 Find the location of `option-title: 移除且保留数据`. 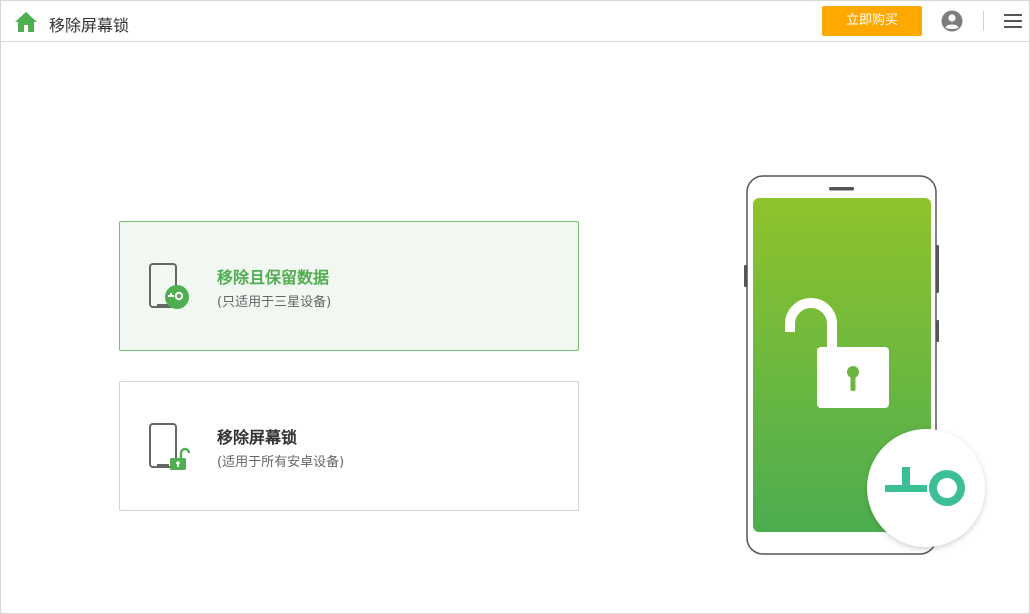

option-title: 移除且保留数据 is located at coordinates (273, 277).